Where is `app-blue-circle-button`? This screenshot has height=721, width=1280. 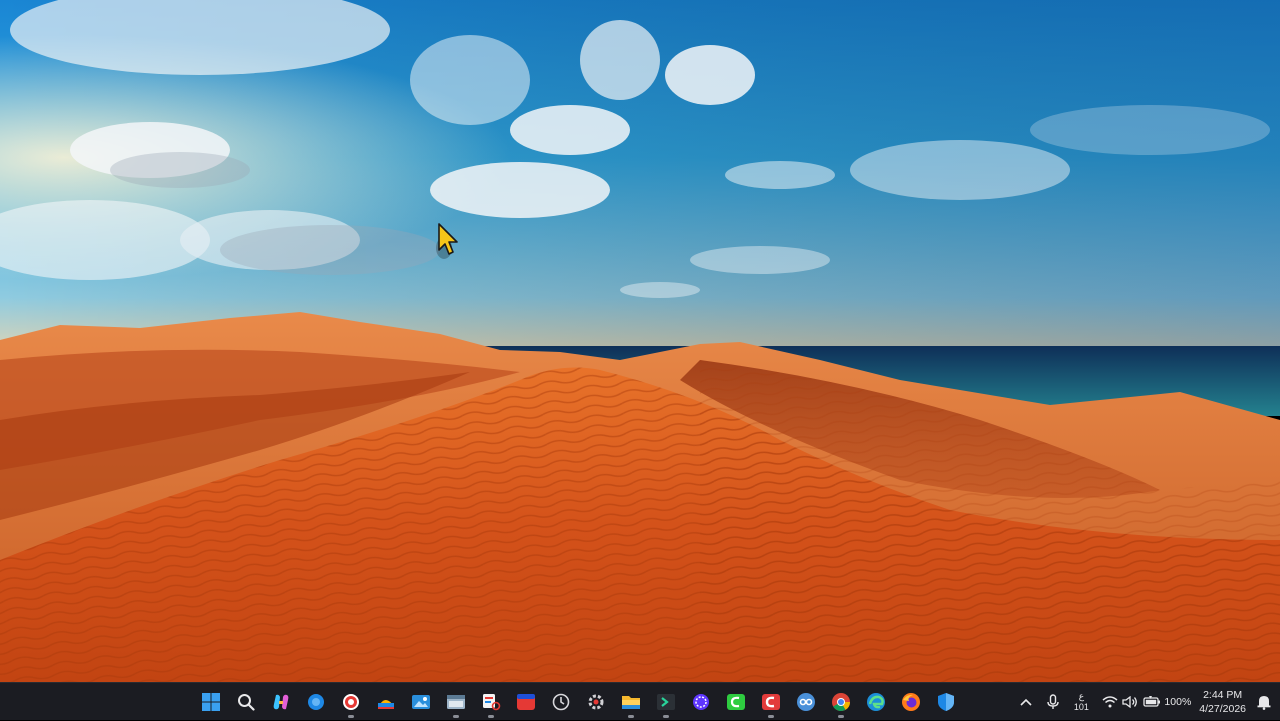 app-blue-circle-button is located at coordinates (315, 702).